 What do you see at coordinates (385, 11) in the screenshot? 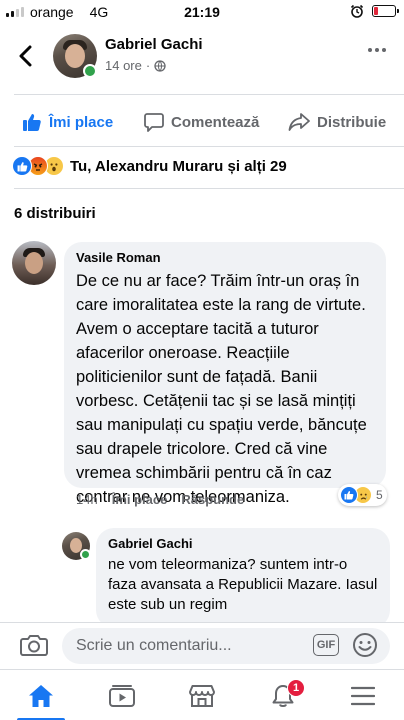
I see `battery-icon` at bounding box center [385, 11].